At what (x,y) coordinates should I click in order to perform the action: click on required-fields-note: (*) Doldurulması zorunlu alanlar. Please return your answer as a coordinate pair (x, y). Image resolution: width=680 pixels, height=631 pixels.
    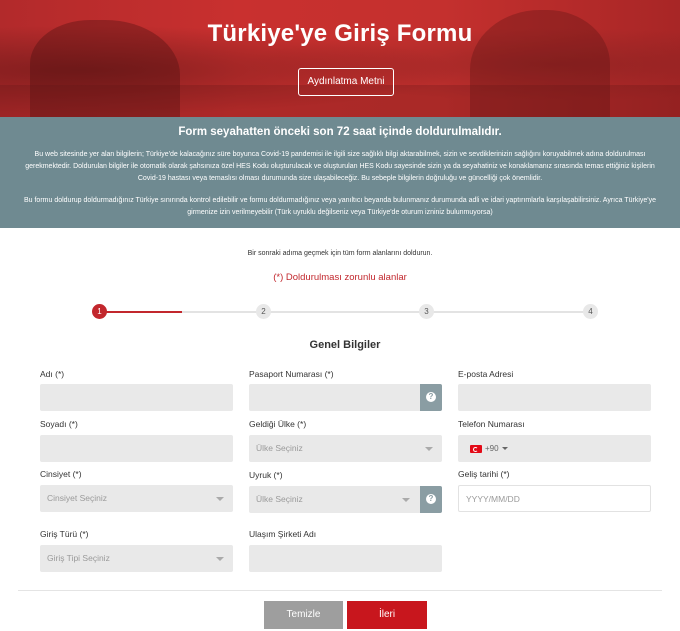
    Looking at the image, I should click on (340, 277).